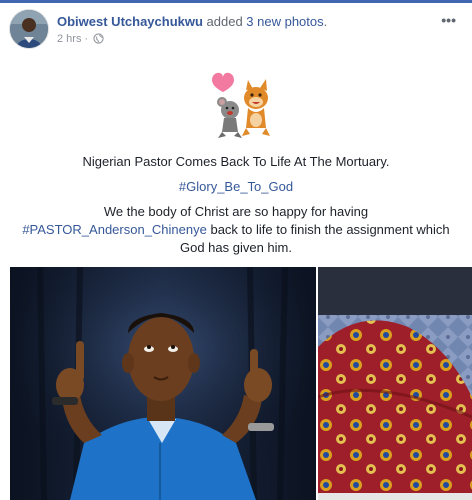 The image size is (472, 500). What do you see at coordinates (98, 40) in the screenshot?
I see `globe-icon` at bounding box center [98, 40].